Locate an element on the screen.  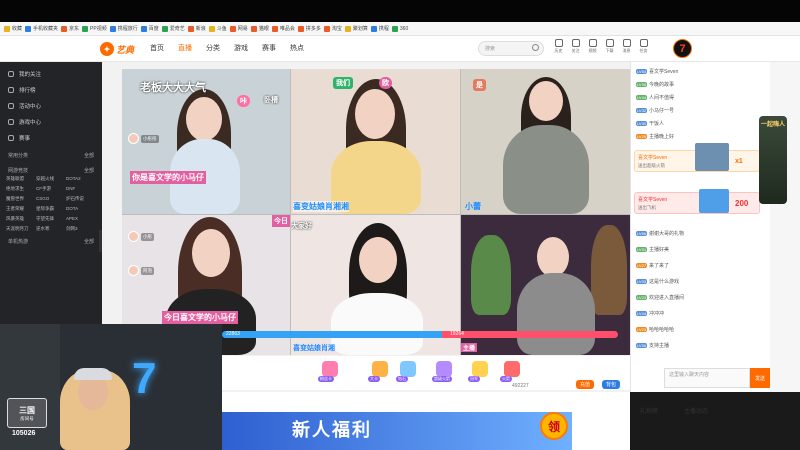
bookmark-item: 手机收藏夹 is located at coordinates (41, 28).